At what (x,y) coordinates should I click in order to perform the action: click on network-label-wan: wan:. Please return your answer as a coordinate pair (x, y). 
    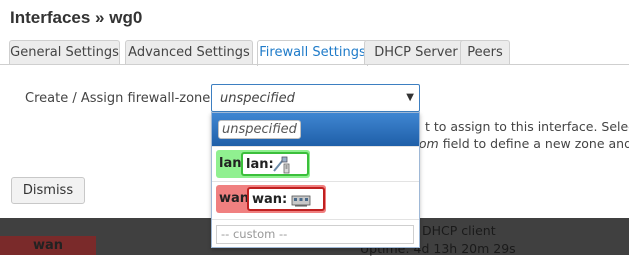
    Looking at the image, I should click on (270, 199).